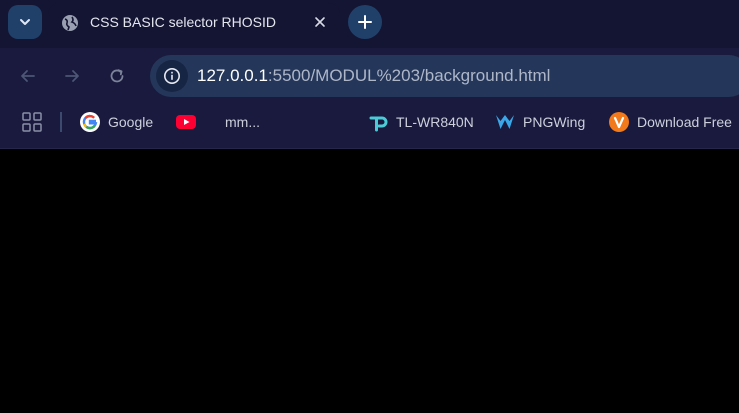  I want to click on reload-icon, so click(117, 76).